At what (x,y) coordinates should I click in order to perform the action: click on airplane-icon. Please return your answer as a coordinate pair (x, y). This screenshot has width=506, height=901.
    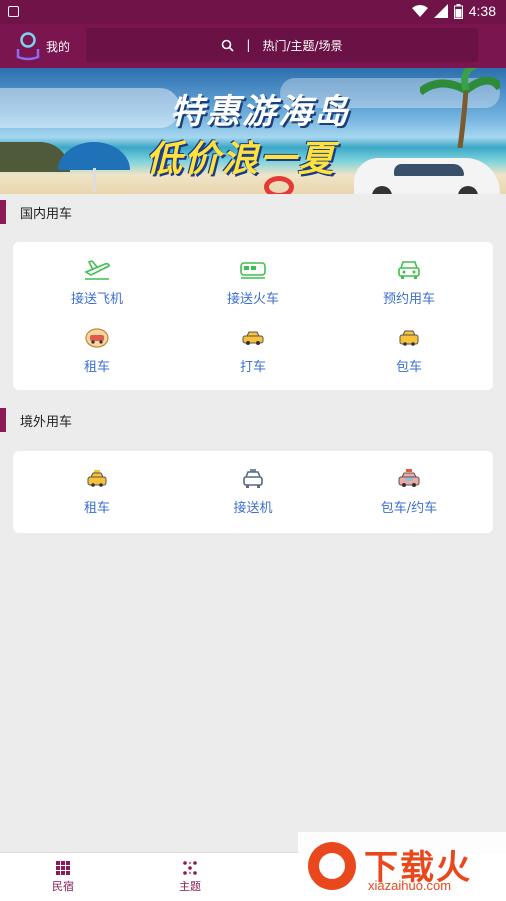
    Looking at the image, I should click on (97, 270).